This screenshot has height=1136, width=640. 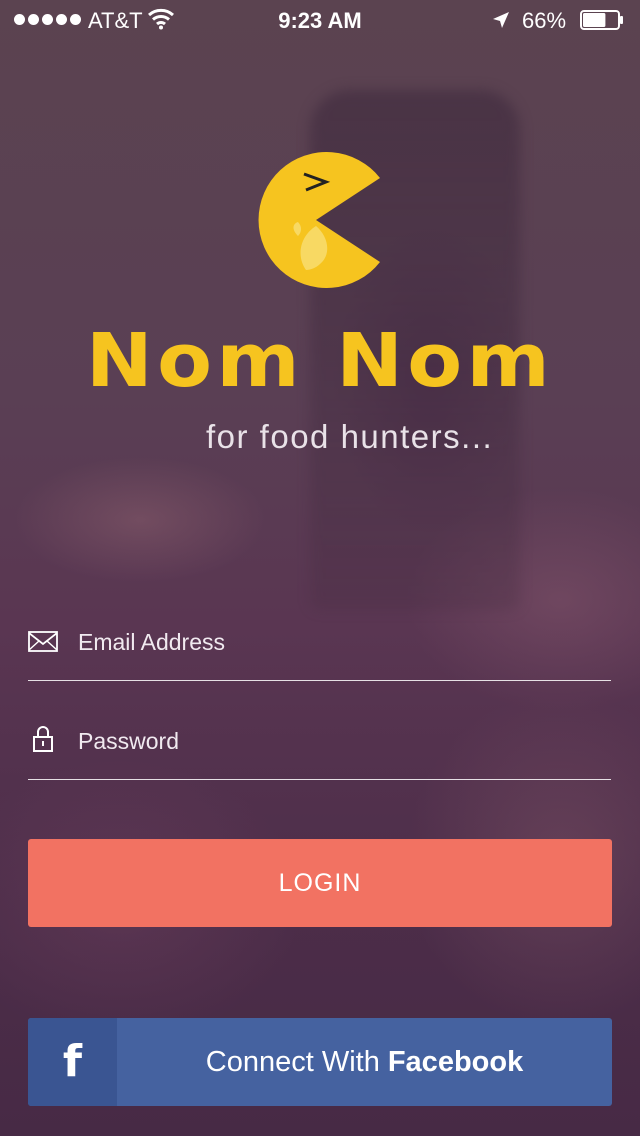 I want to click on envelope-icon, so click(x=43, y=641).